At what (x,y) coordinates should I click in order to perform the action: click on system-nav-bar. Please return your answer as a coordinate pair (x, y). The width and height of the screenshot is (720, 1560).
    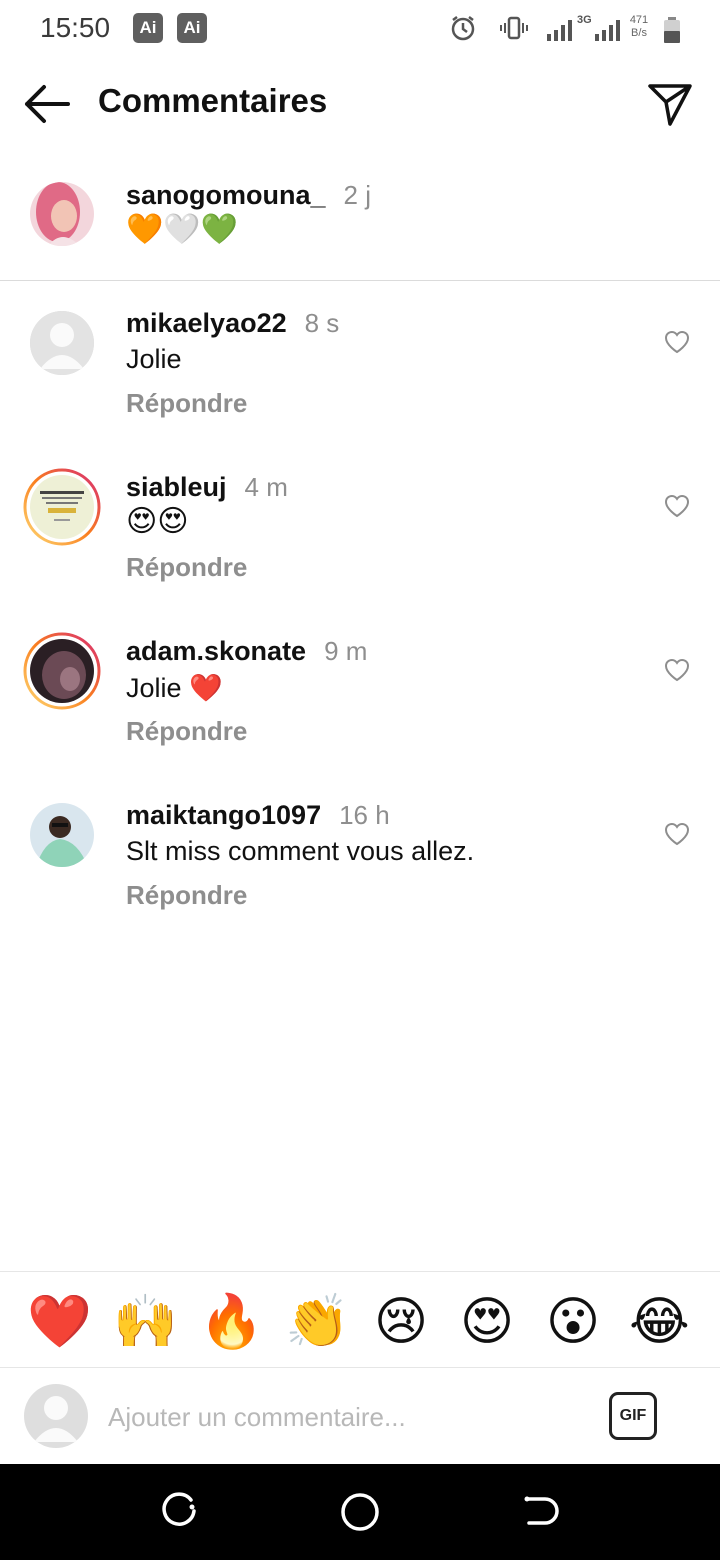
    Looking at the image, I should click on (360, 1512).